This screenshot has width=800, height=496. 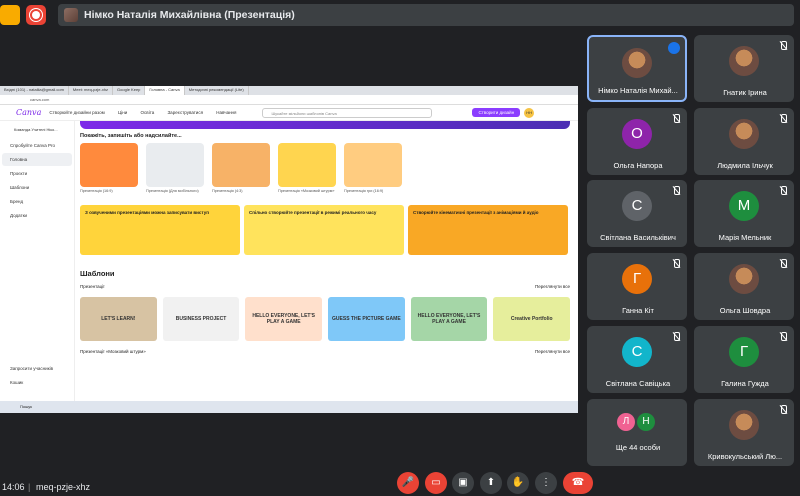 What do you see at coordinates (37, 159) in the screenshot?
I see `canva-sidebar-item: Головна` at bounding box center [37, 159].